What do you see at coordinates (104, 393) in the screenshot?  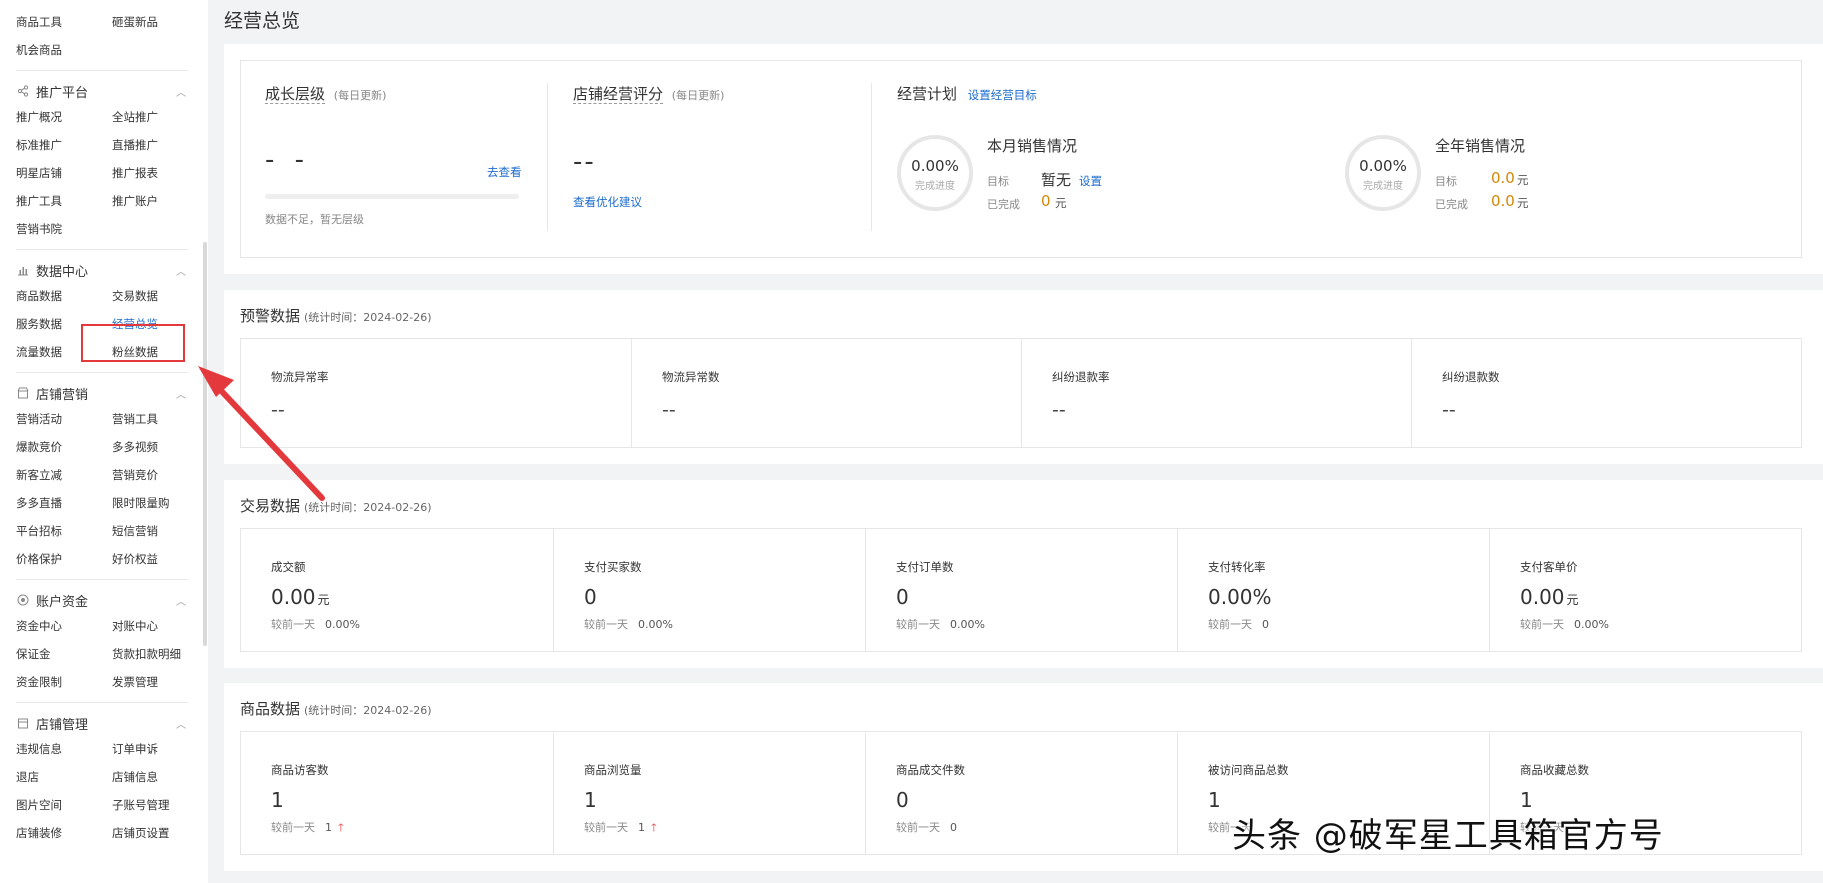 I see `sidebar-group-header-marketing: 店铺营销 ︿` at bounding box center [104, 393].